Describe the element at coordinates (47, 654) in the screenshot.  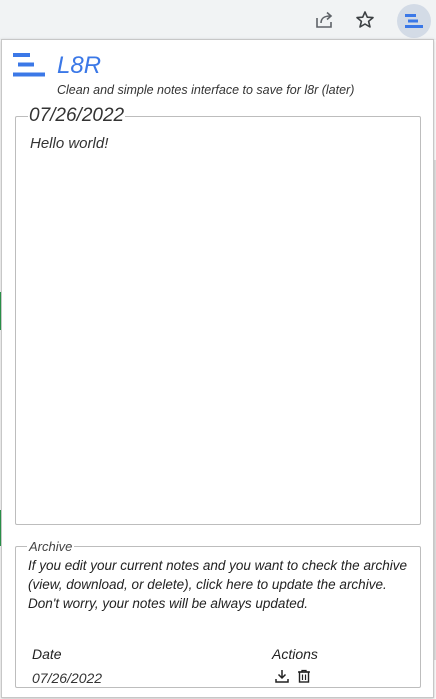
I see `column-header-date: Date` at that location.